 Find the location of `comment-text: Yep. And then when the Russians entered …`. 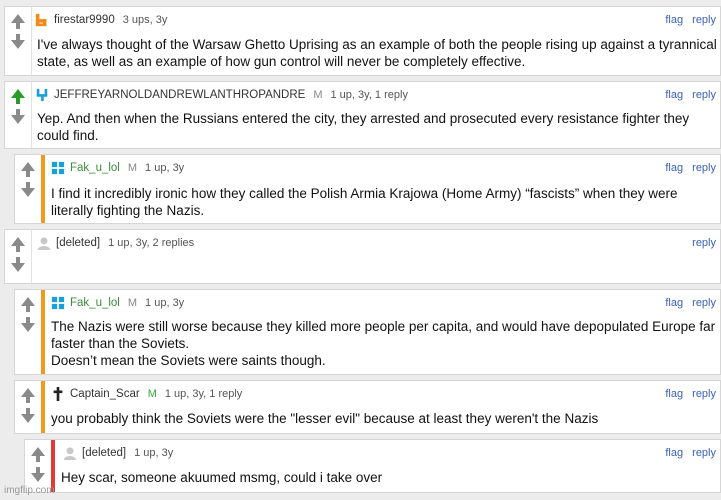

comment-text: Yep. And then when the Russians entered … is located at coordinates (363, 127).